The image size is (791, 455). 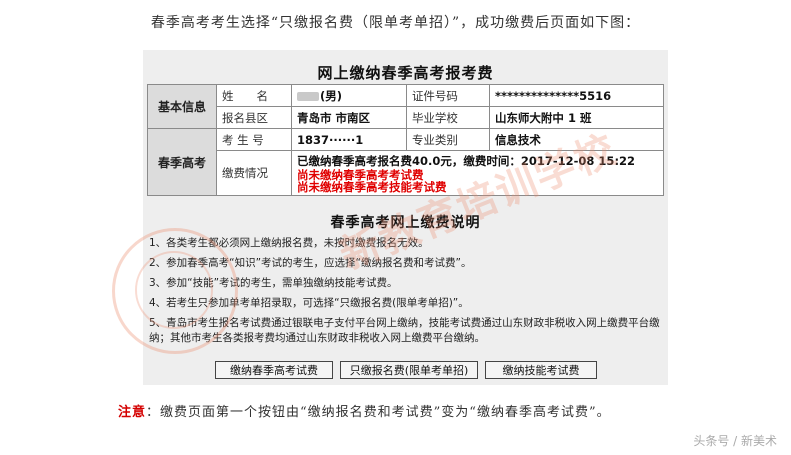 I want to click on section-spring-exam: 春季高考, so click(x=182, y=162).